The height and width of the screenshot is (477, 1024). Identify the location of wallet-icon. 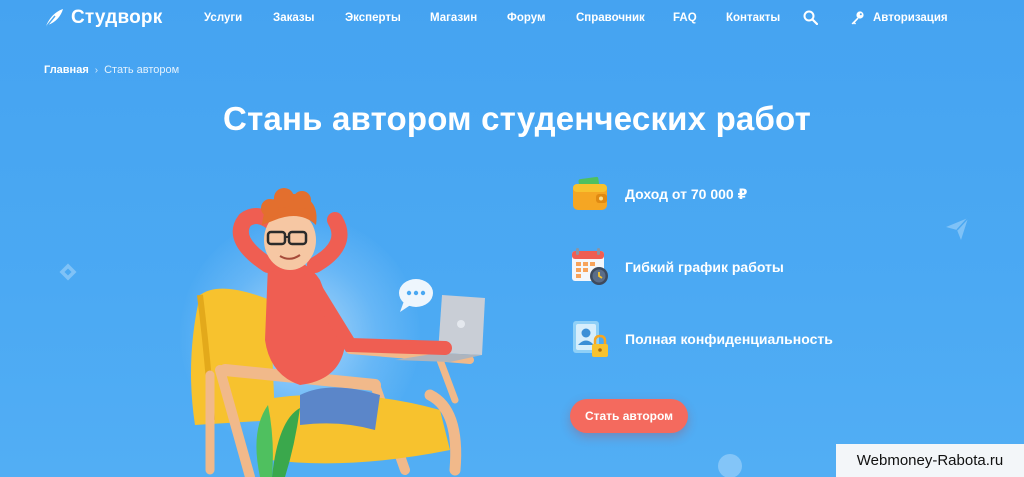
(590, 193).